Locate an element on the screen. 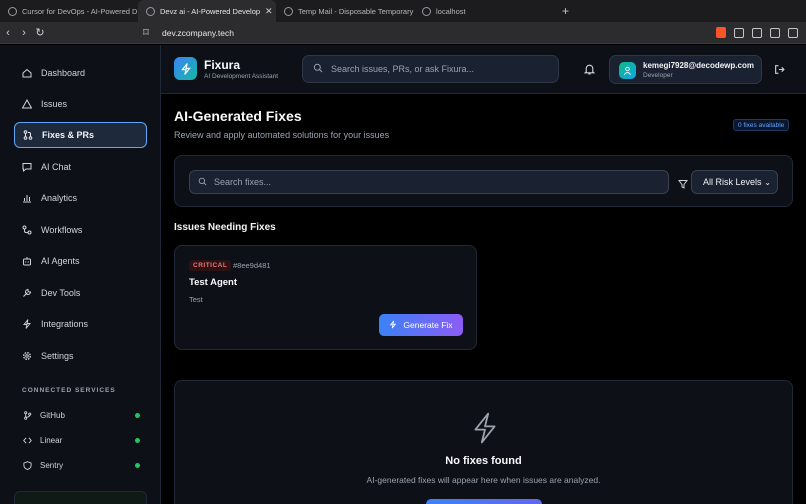 The image size is (806, 504). sidebar-item-ai-agents: AI Agents is located at coordinates (80, 261).